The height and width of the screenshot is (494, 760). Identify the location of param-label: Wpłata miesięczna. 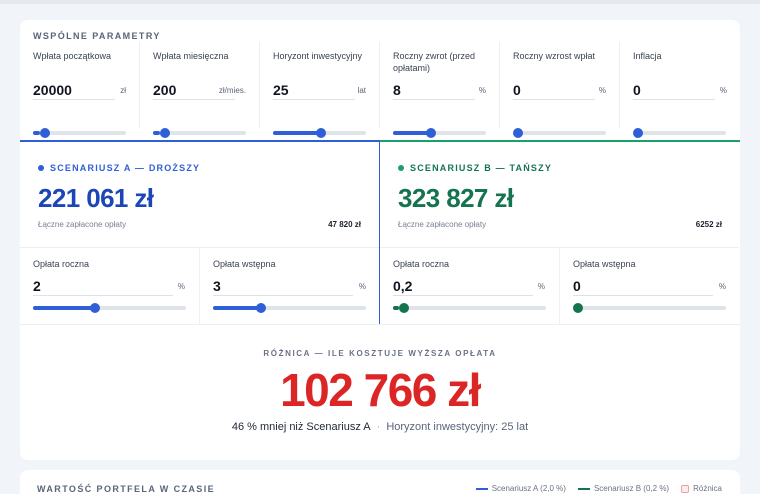
(191, 56).